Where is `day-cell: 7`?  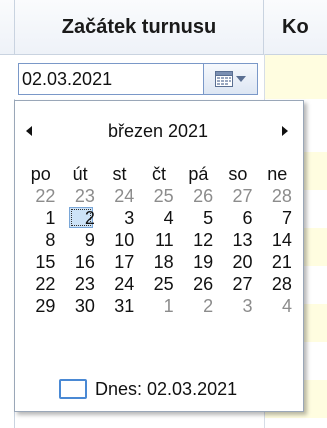
day-cell: 7 is located at coordinates (277, 218).